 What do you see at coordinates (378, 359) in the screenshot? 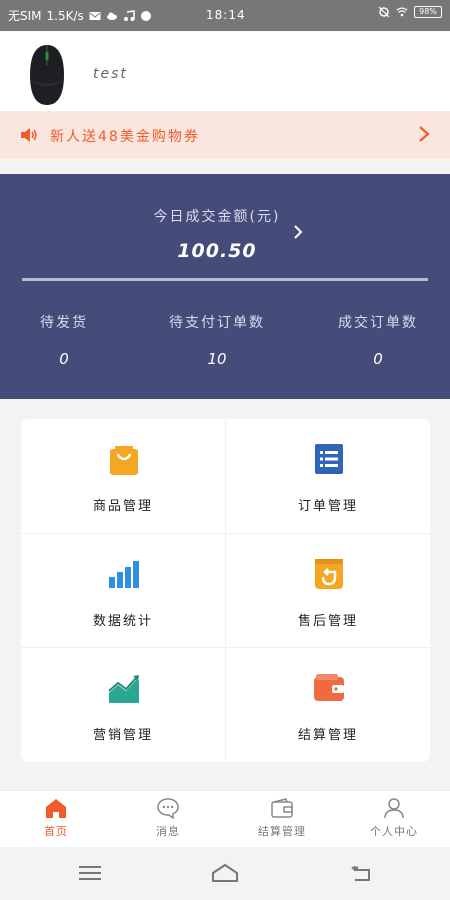
I see `completed-orders-value: 0` at bounding box center [378, 359].